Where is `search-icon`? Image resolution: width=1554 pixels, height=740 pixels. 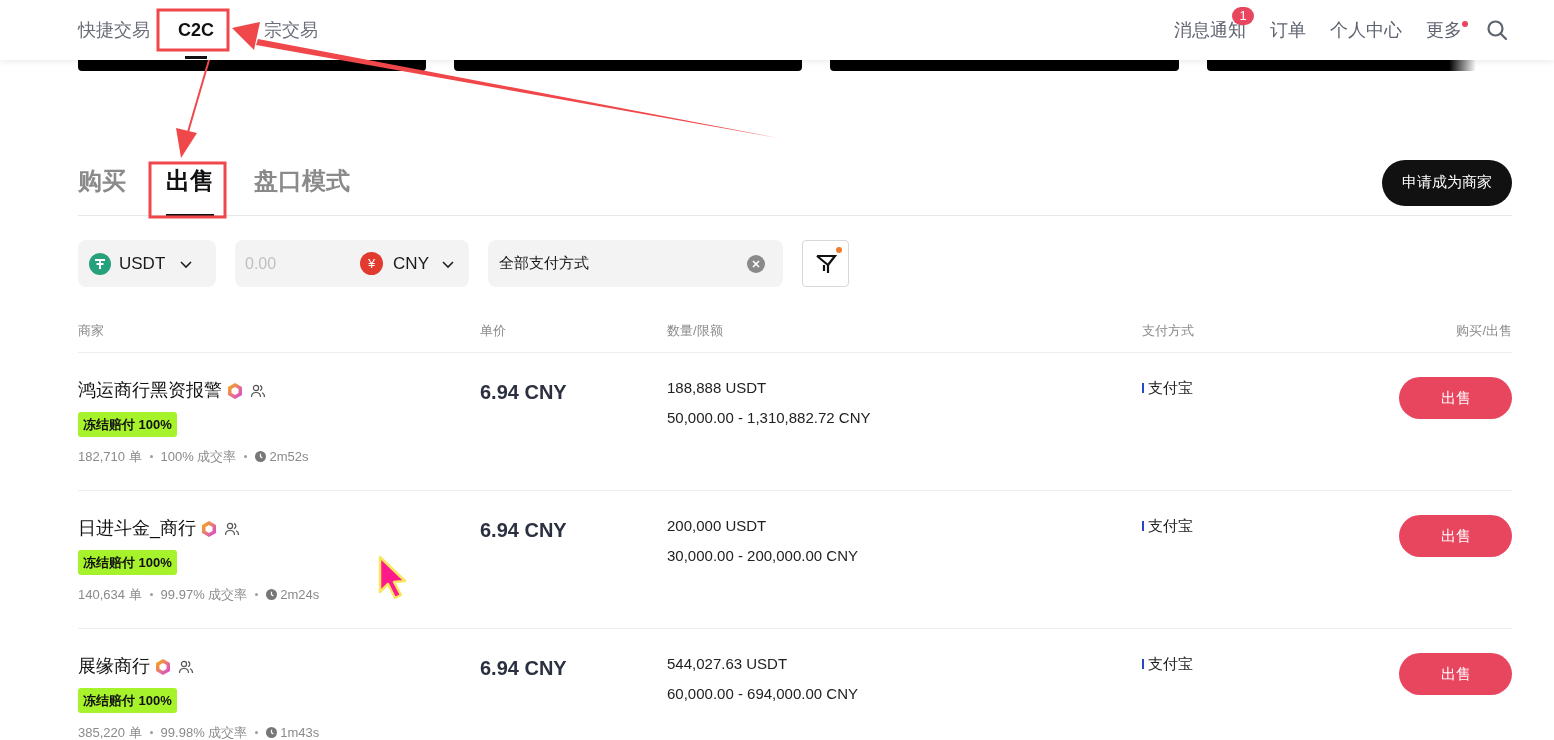
search-icon is located at coordinates (1497, 30).